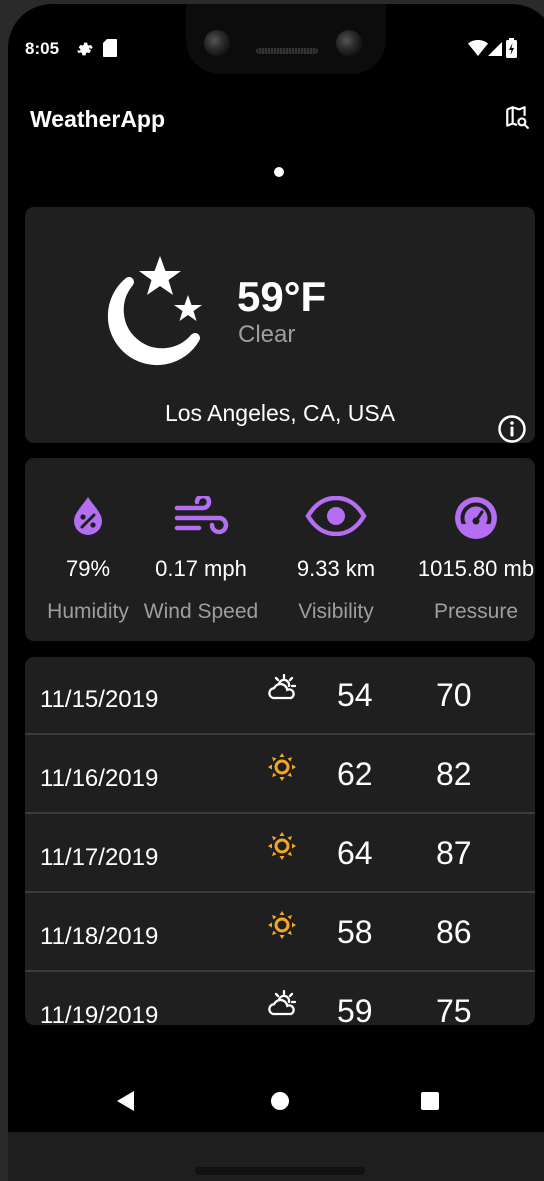  I want to click on status-time: 8:05, so click(42, 48).